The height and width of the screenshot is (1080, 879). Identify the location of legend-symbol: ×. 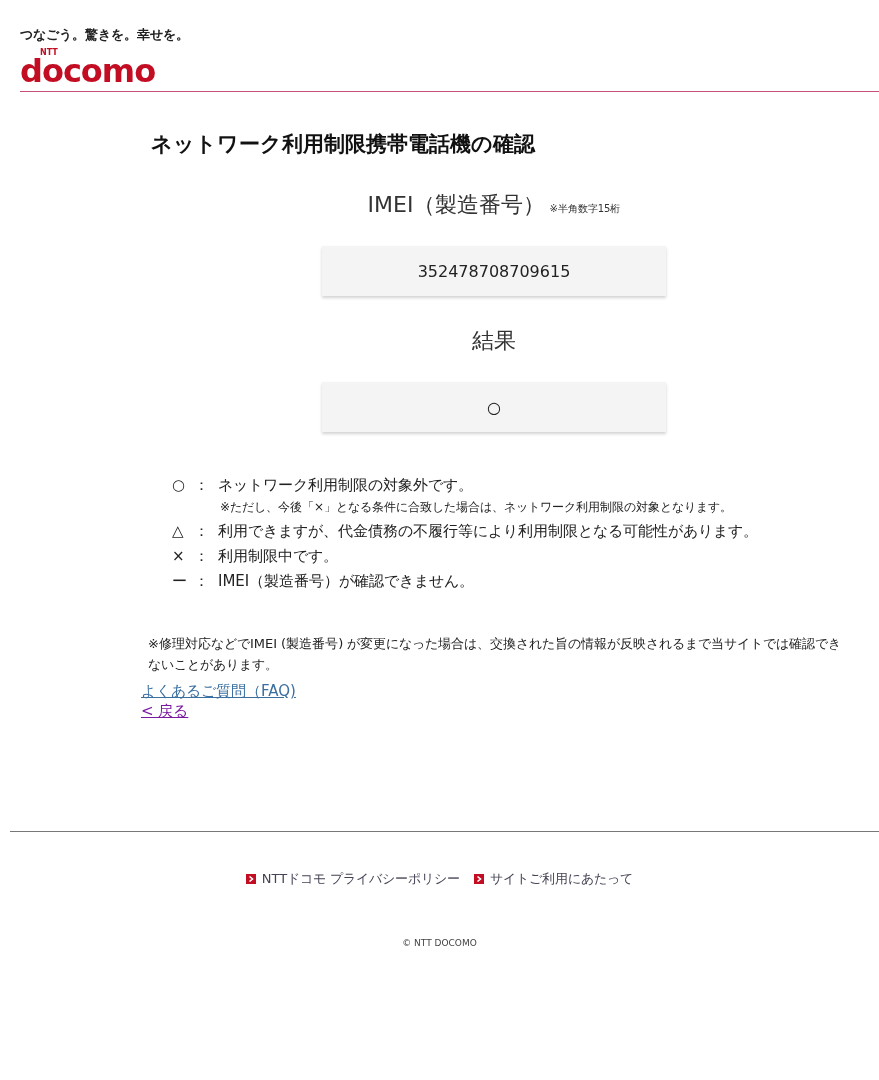
(179, 556).